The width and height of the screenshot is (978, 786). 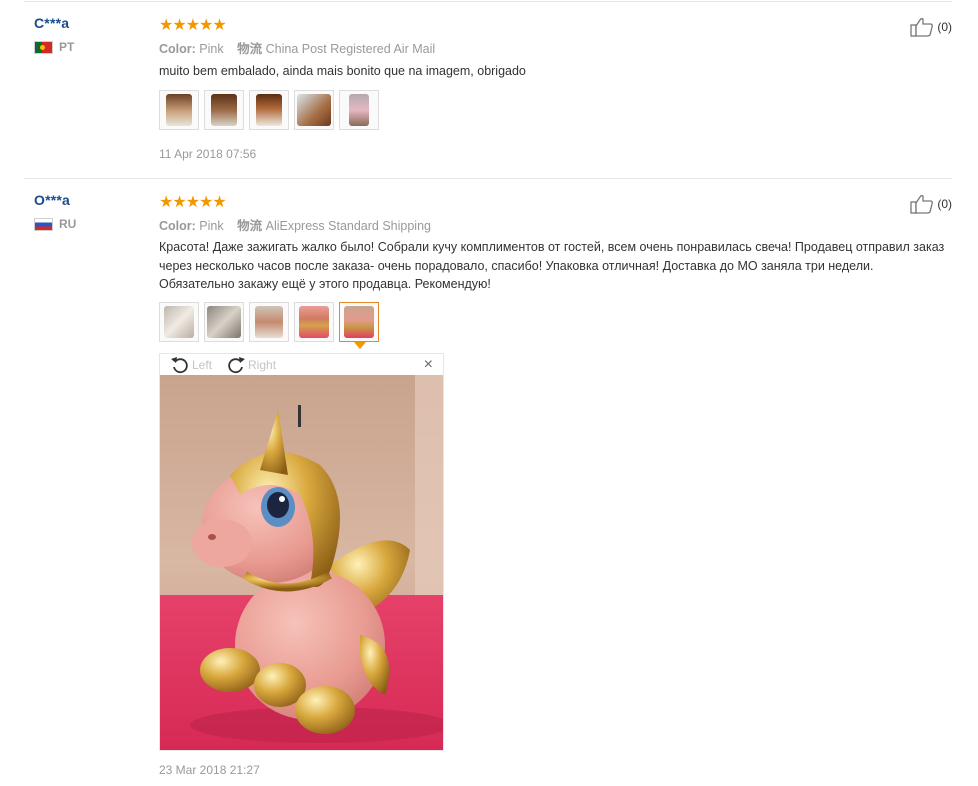 What do you see at coordinates (202, 364) in the screenshot?
I see `rotate-left-label: Left` at bounding box center [202, 364].